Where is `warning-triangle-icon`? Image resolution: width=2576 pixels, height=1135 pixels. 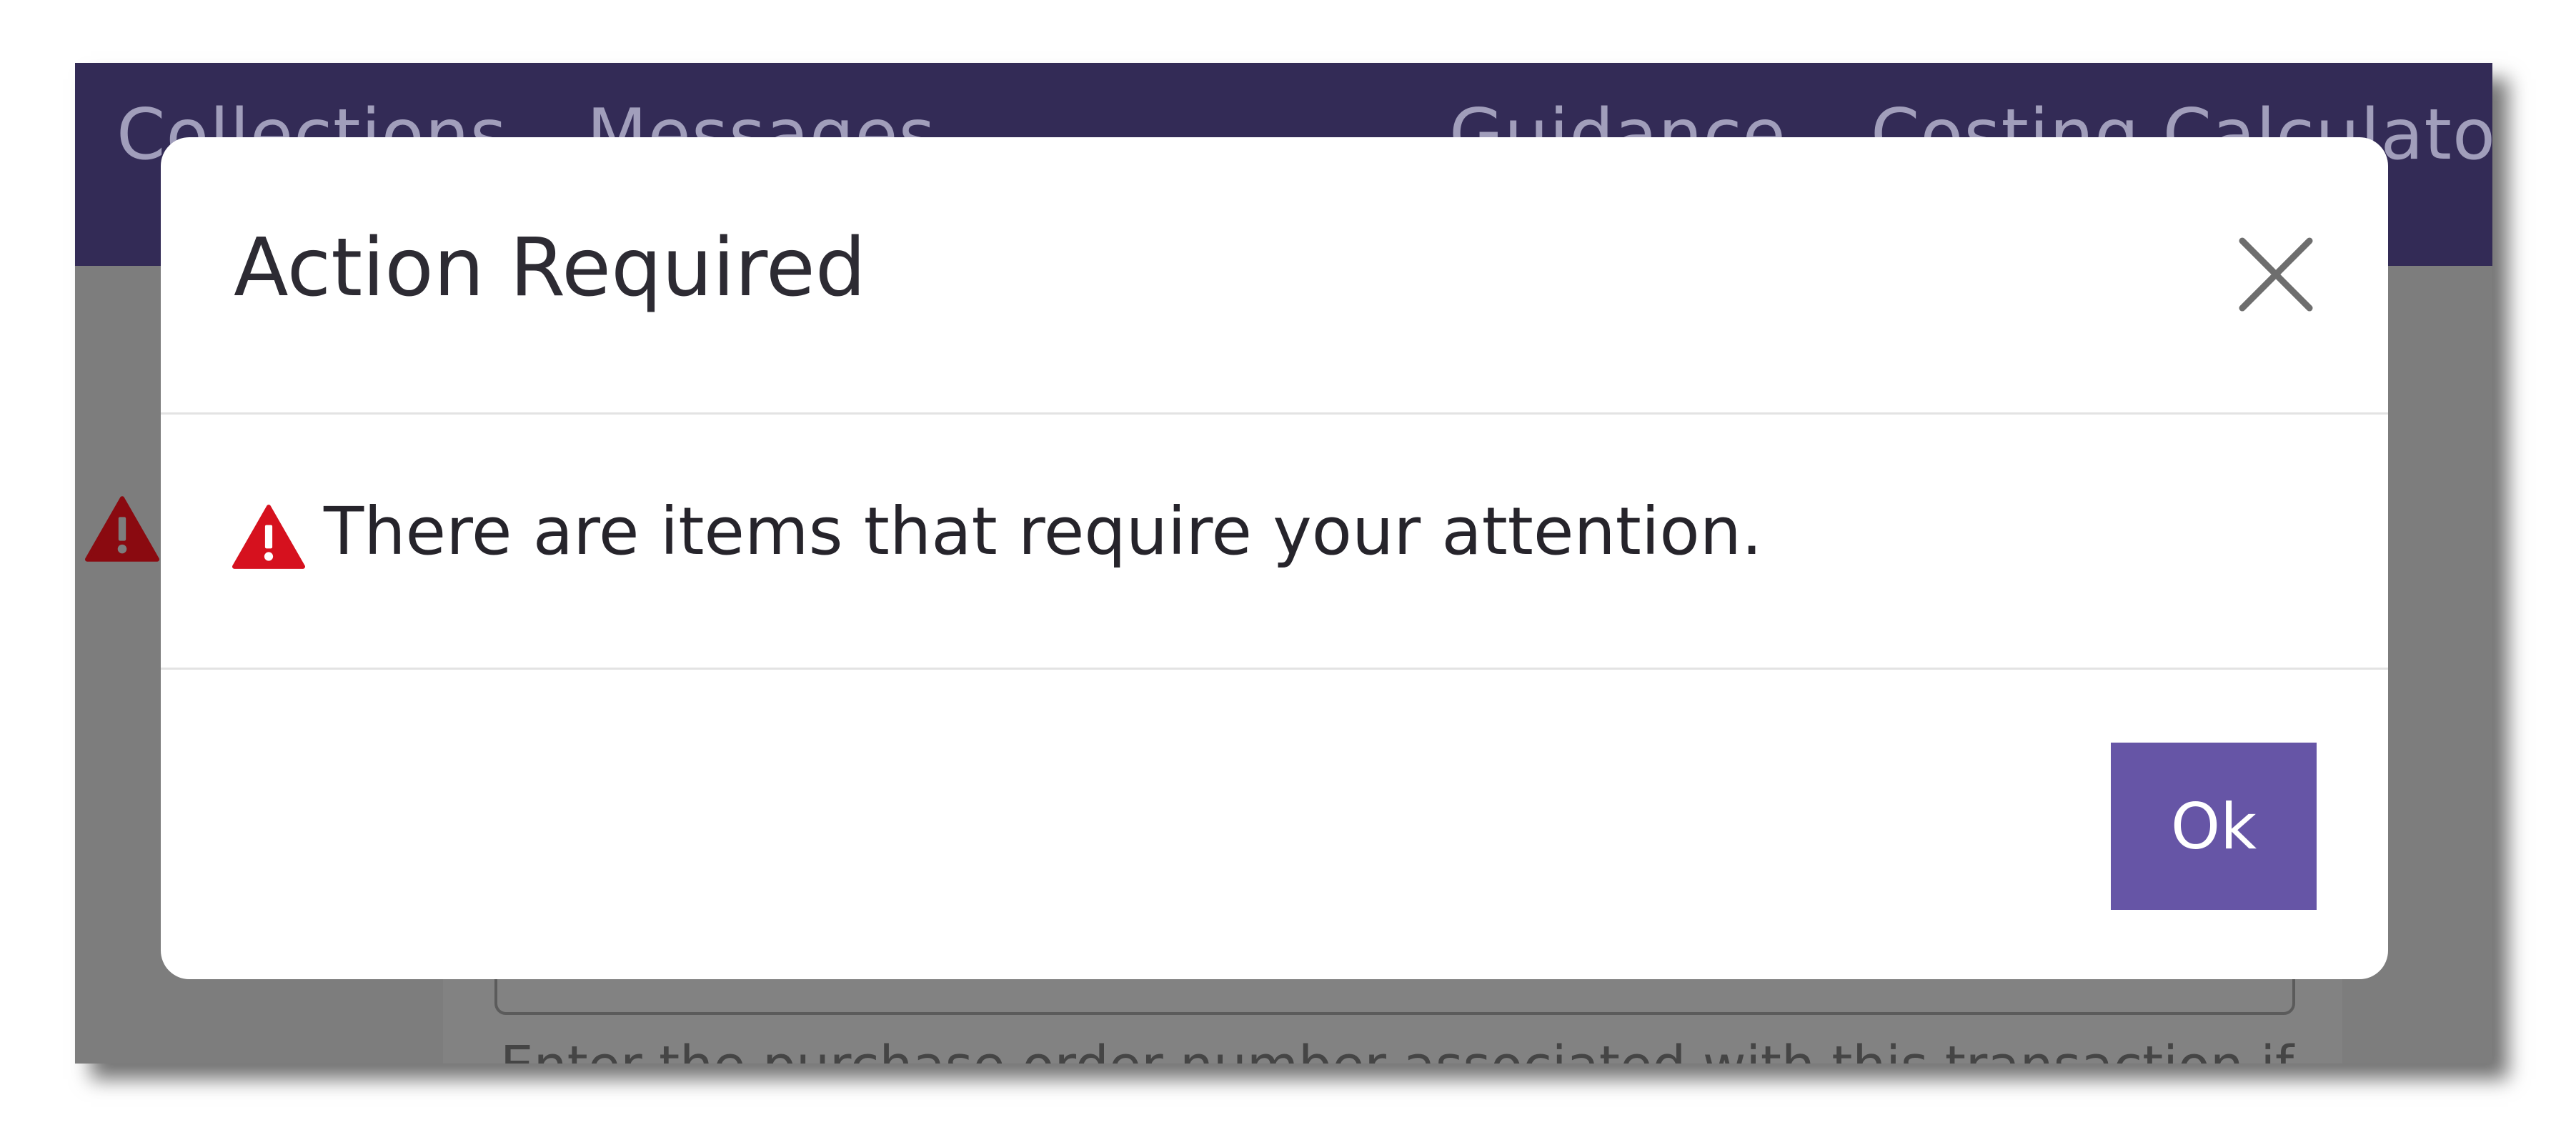
warning-triangle-icon is located at coordinates (268, 537).